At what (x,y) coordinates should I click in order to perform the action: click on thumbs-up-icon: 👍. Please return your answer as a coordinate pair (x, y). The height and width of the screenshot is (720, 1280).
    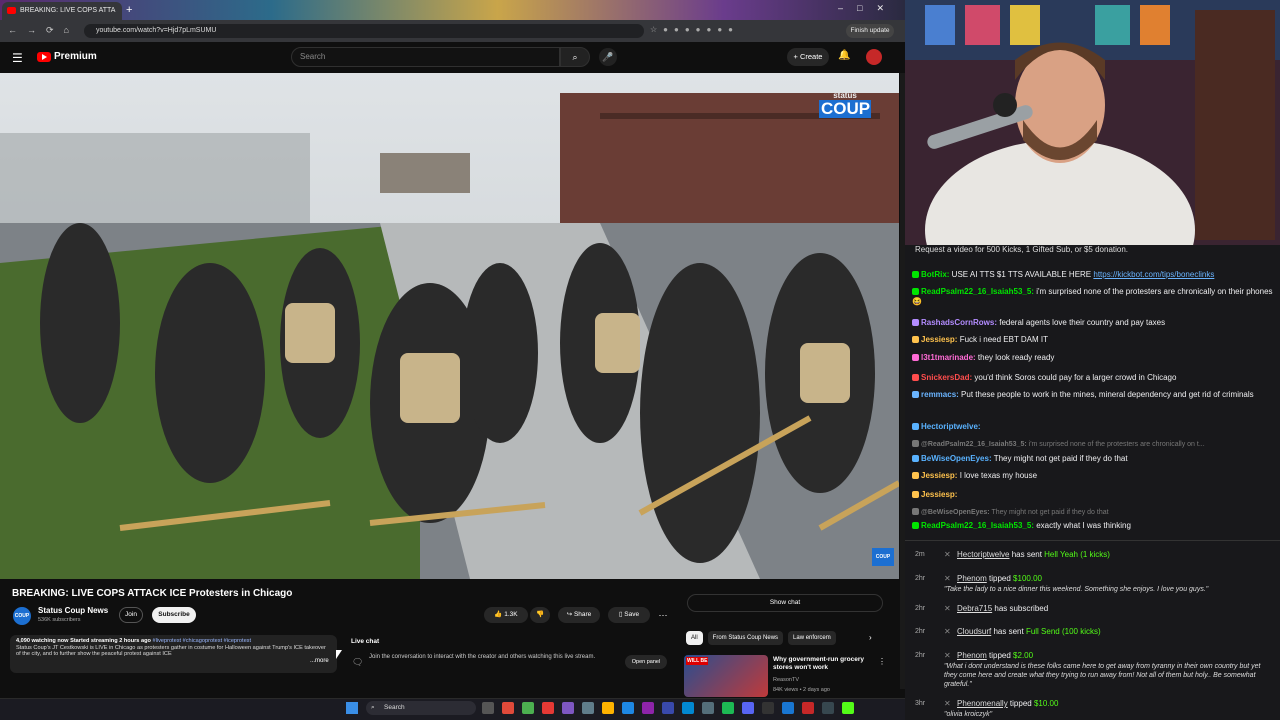
    Looking at the image, I should click on (498, 614).